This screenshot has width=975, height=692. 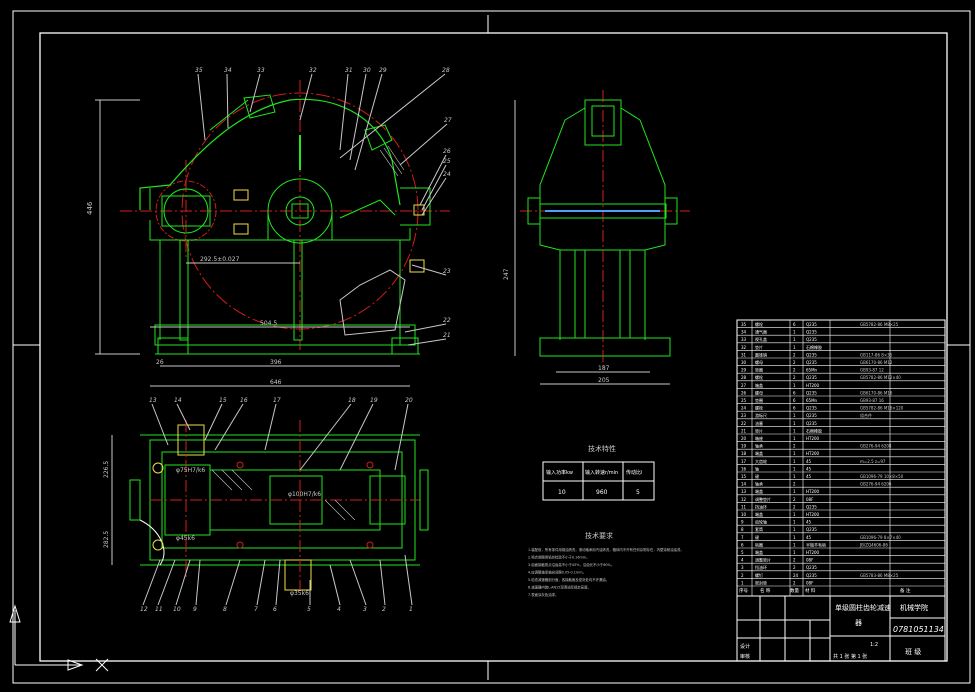 What do you see at coordinates (810, 499) in the screenshot?
I see `bom-cell: 08F` at bounding box center [810, 499].